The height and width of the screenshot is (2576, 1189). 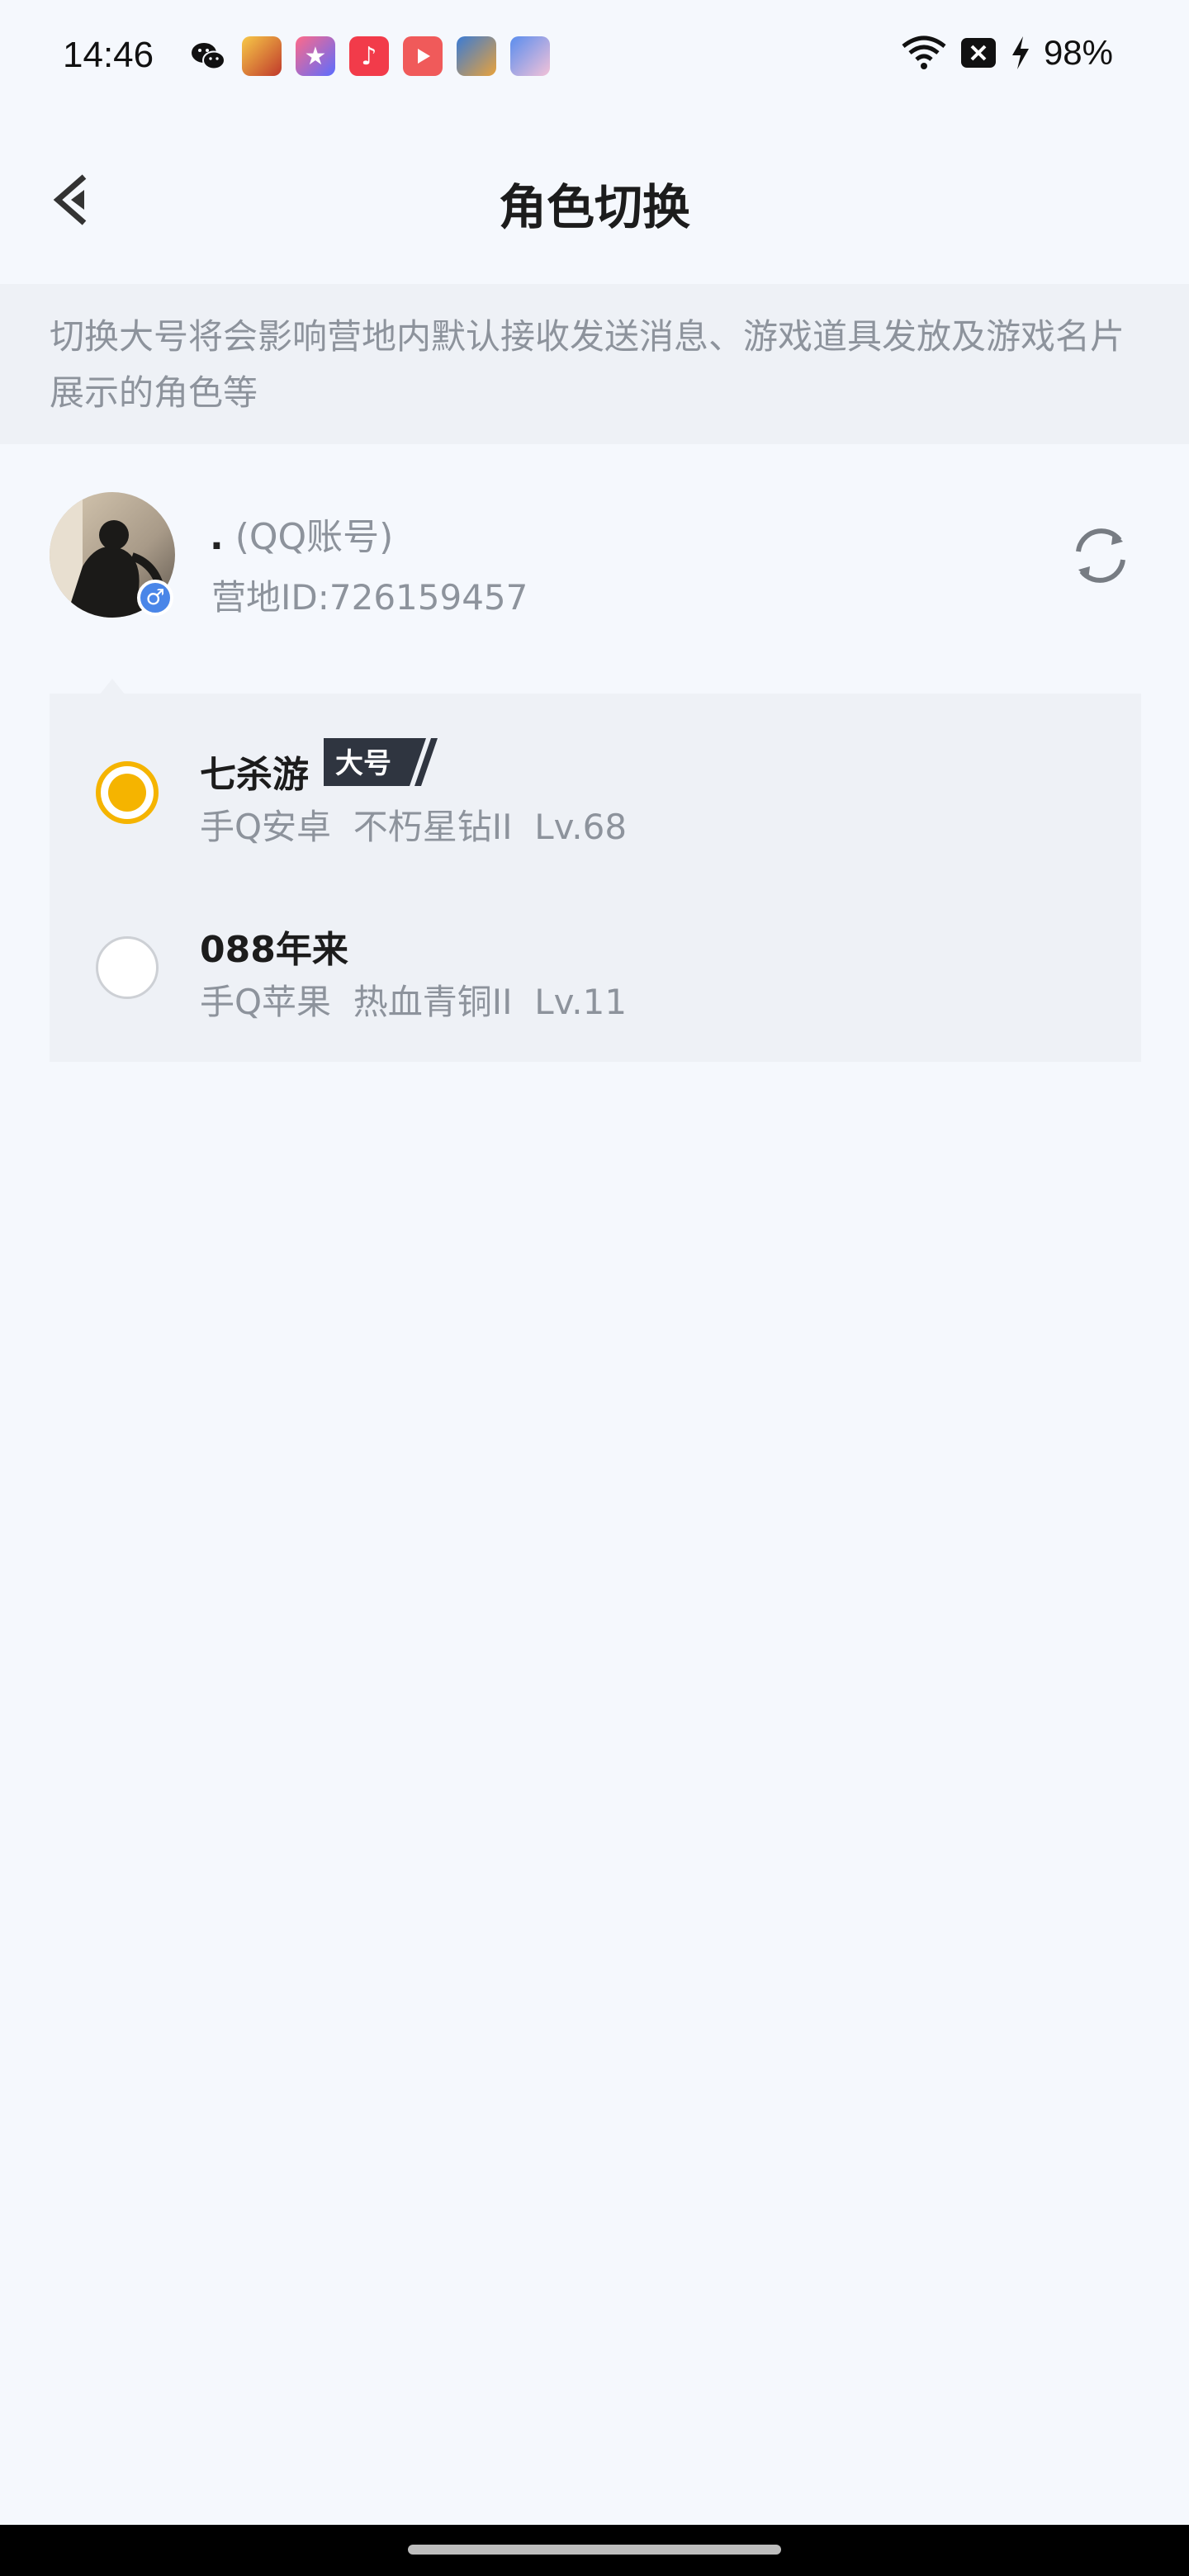 I want to click on card-pointer, so click(x=112, y=687).